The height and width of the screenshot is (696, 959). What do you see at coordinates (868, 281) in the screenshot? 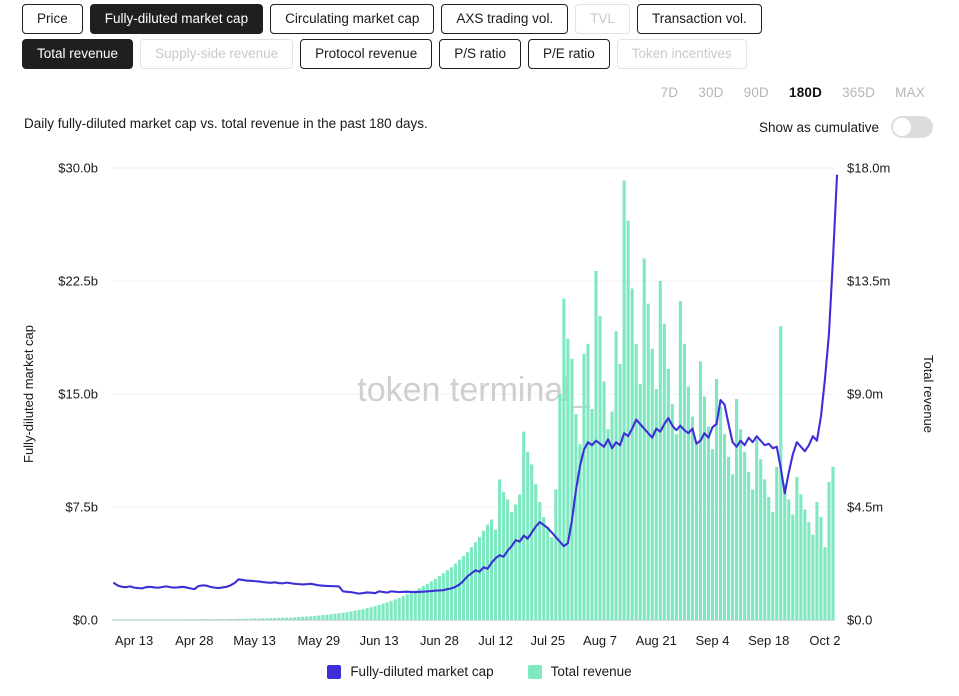
I see `y2-axis-tick-label: $13.5m` at bounding box center [868, 281].